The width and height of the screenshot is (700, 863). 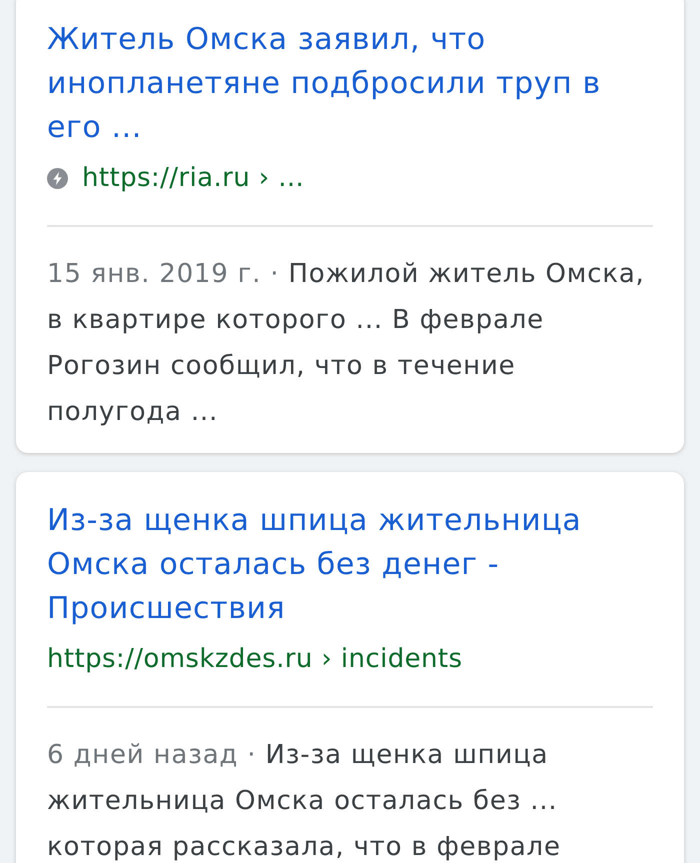 What do you see at coordinates (304, 801) in the screenshot?
I see `result-snippet: 6 дней назад · Из-за щенка шпица жительница Омска осталась без ... которая рассказала, что в феврале` at bounding box center [304, 801].